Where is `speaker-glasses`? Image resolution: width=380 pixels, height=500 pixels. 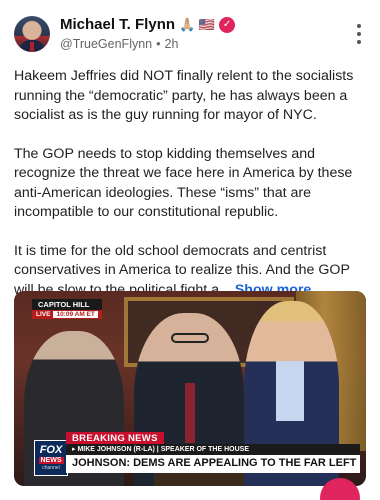
speaker-glasses is located at coordinates (190, 338).